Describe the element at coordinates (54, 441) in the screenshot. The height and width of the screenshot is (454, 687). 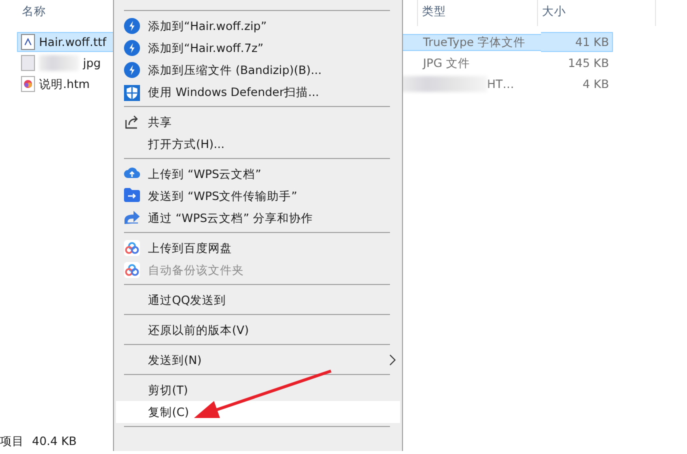
I see `total-size: 40.4 KB` at that location.